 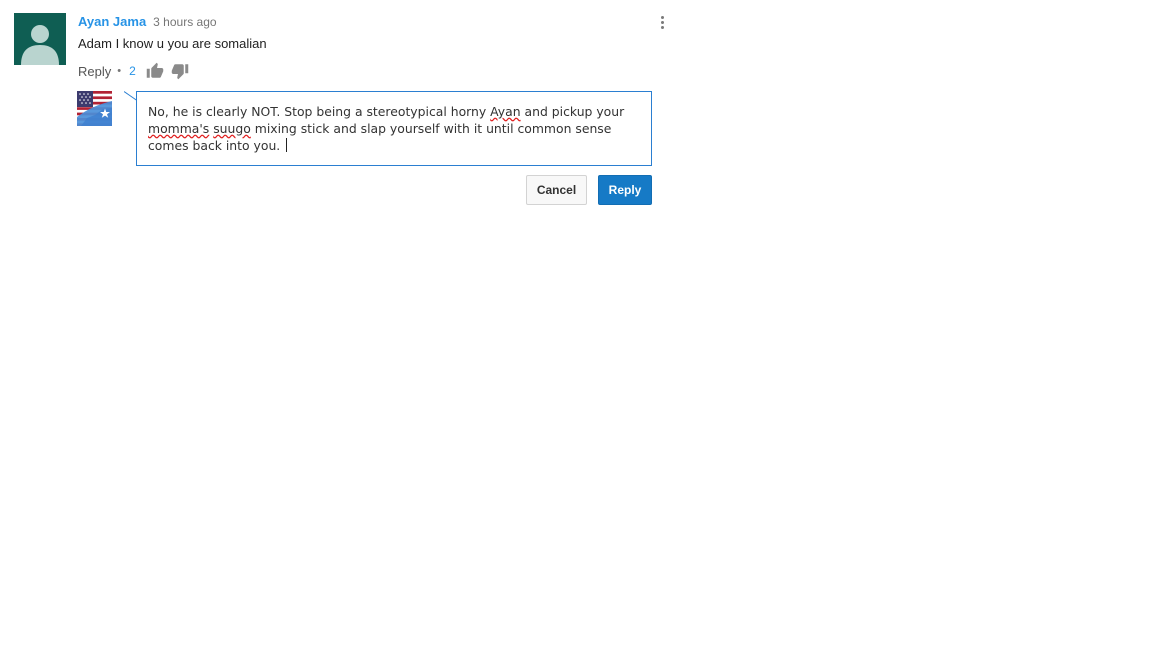 What do you see at coordinates (155, 71) in the screenshot?
I see `thumbs-up-icon` at bounding box center [155, 71].